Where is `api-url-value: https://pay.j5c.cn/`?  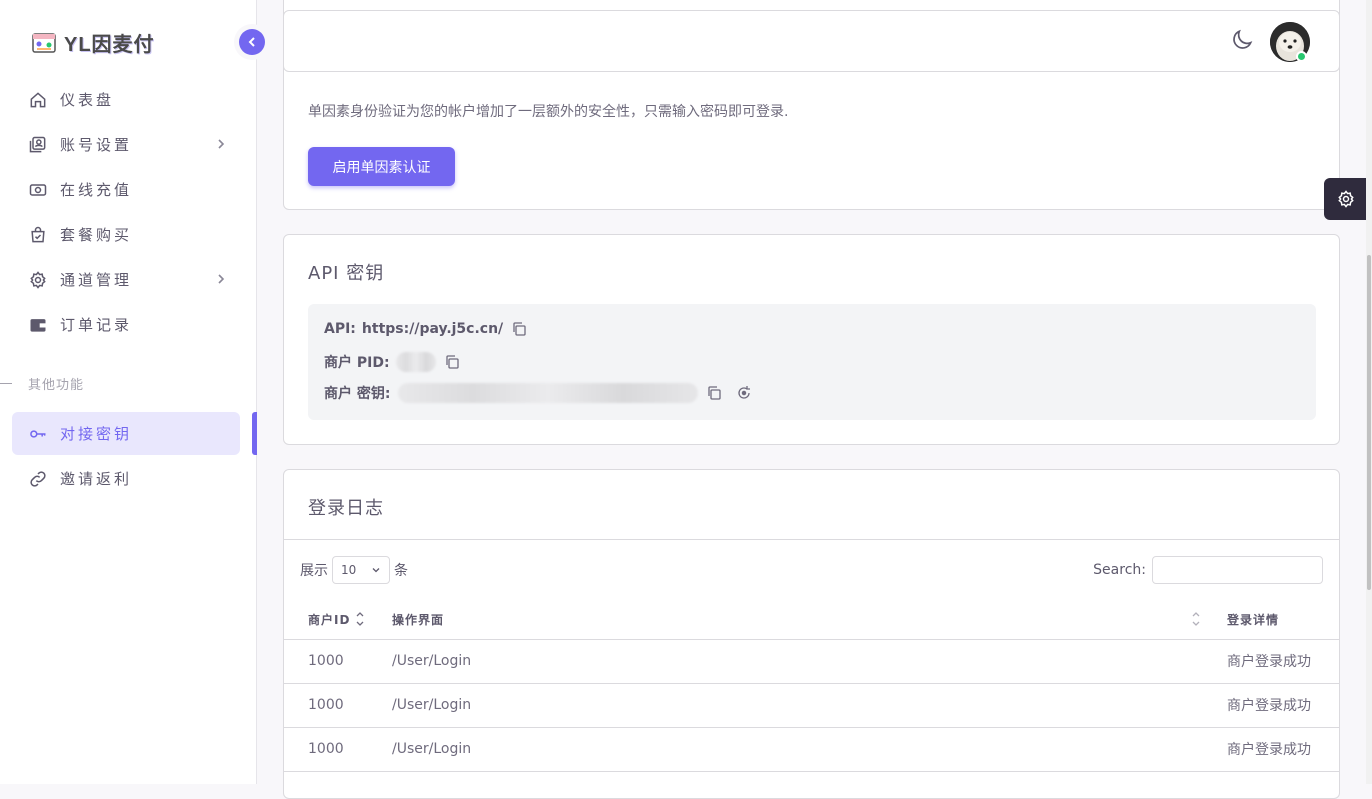 api-url-value: https://pay.j5c.cn/ is located at coordinates (432, 329).